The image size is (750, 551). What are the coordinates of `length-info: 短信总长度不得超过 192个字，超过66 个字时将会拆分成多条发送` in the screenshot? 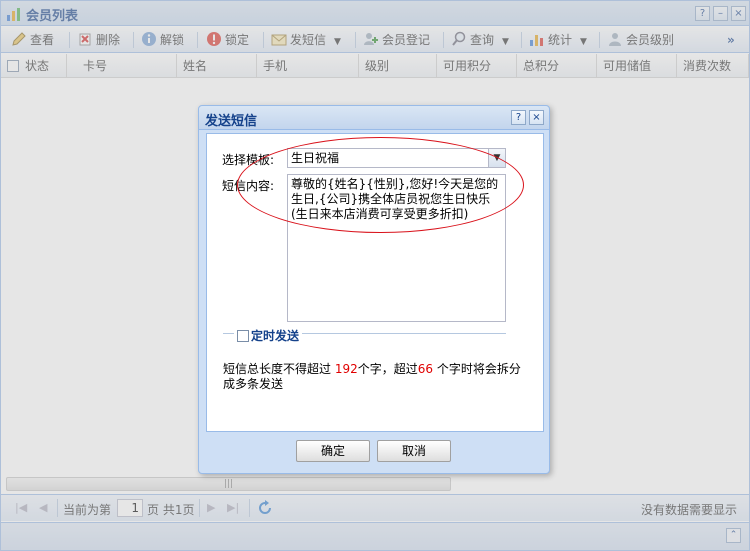 It's located at (372, 376).